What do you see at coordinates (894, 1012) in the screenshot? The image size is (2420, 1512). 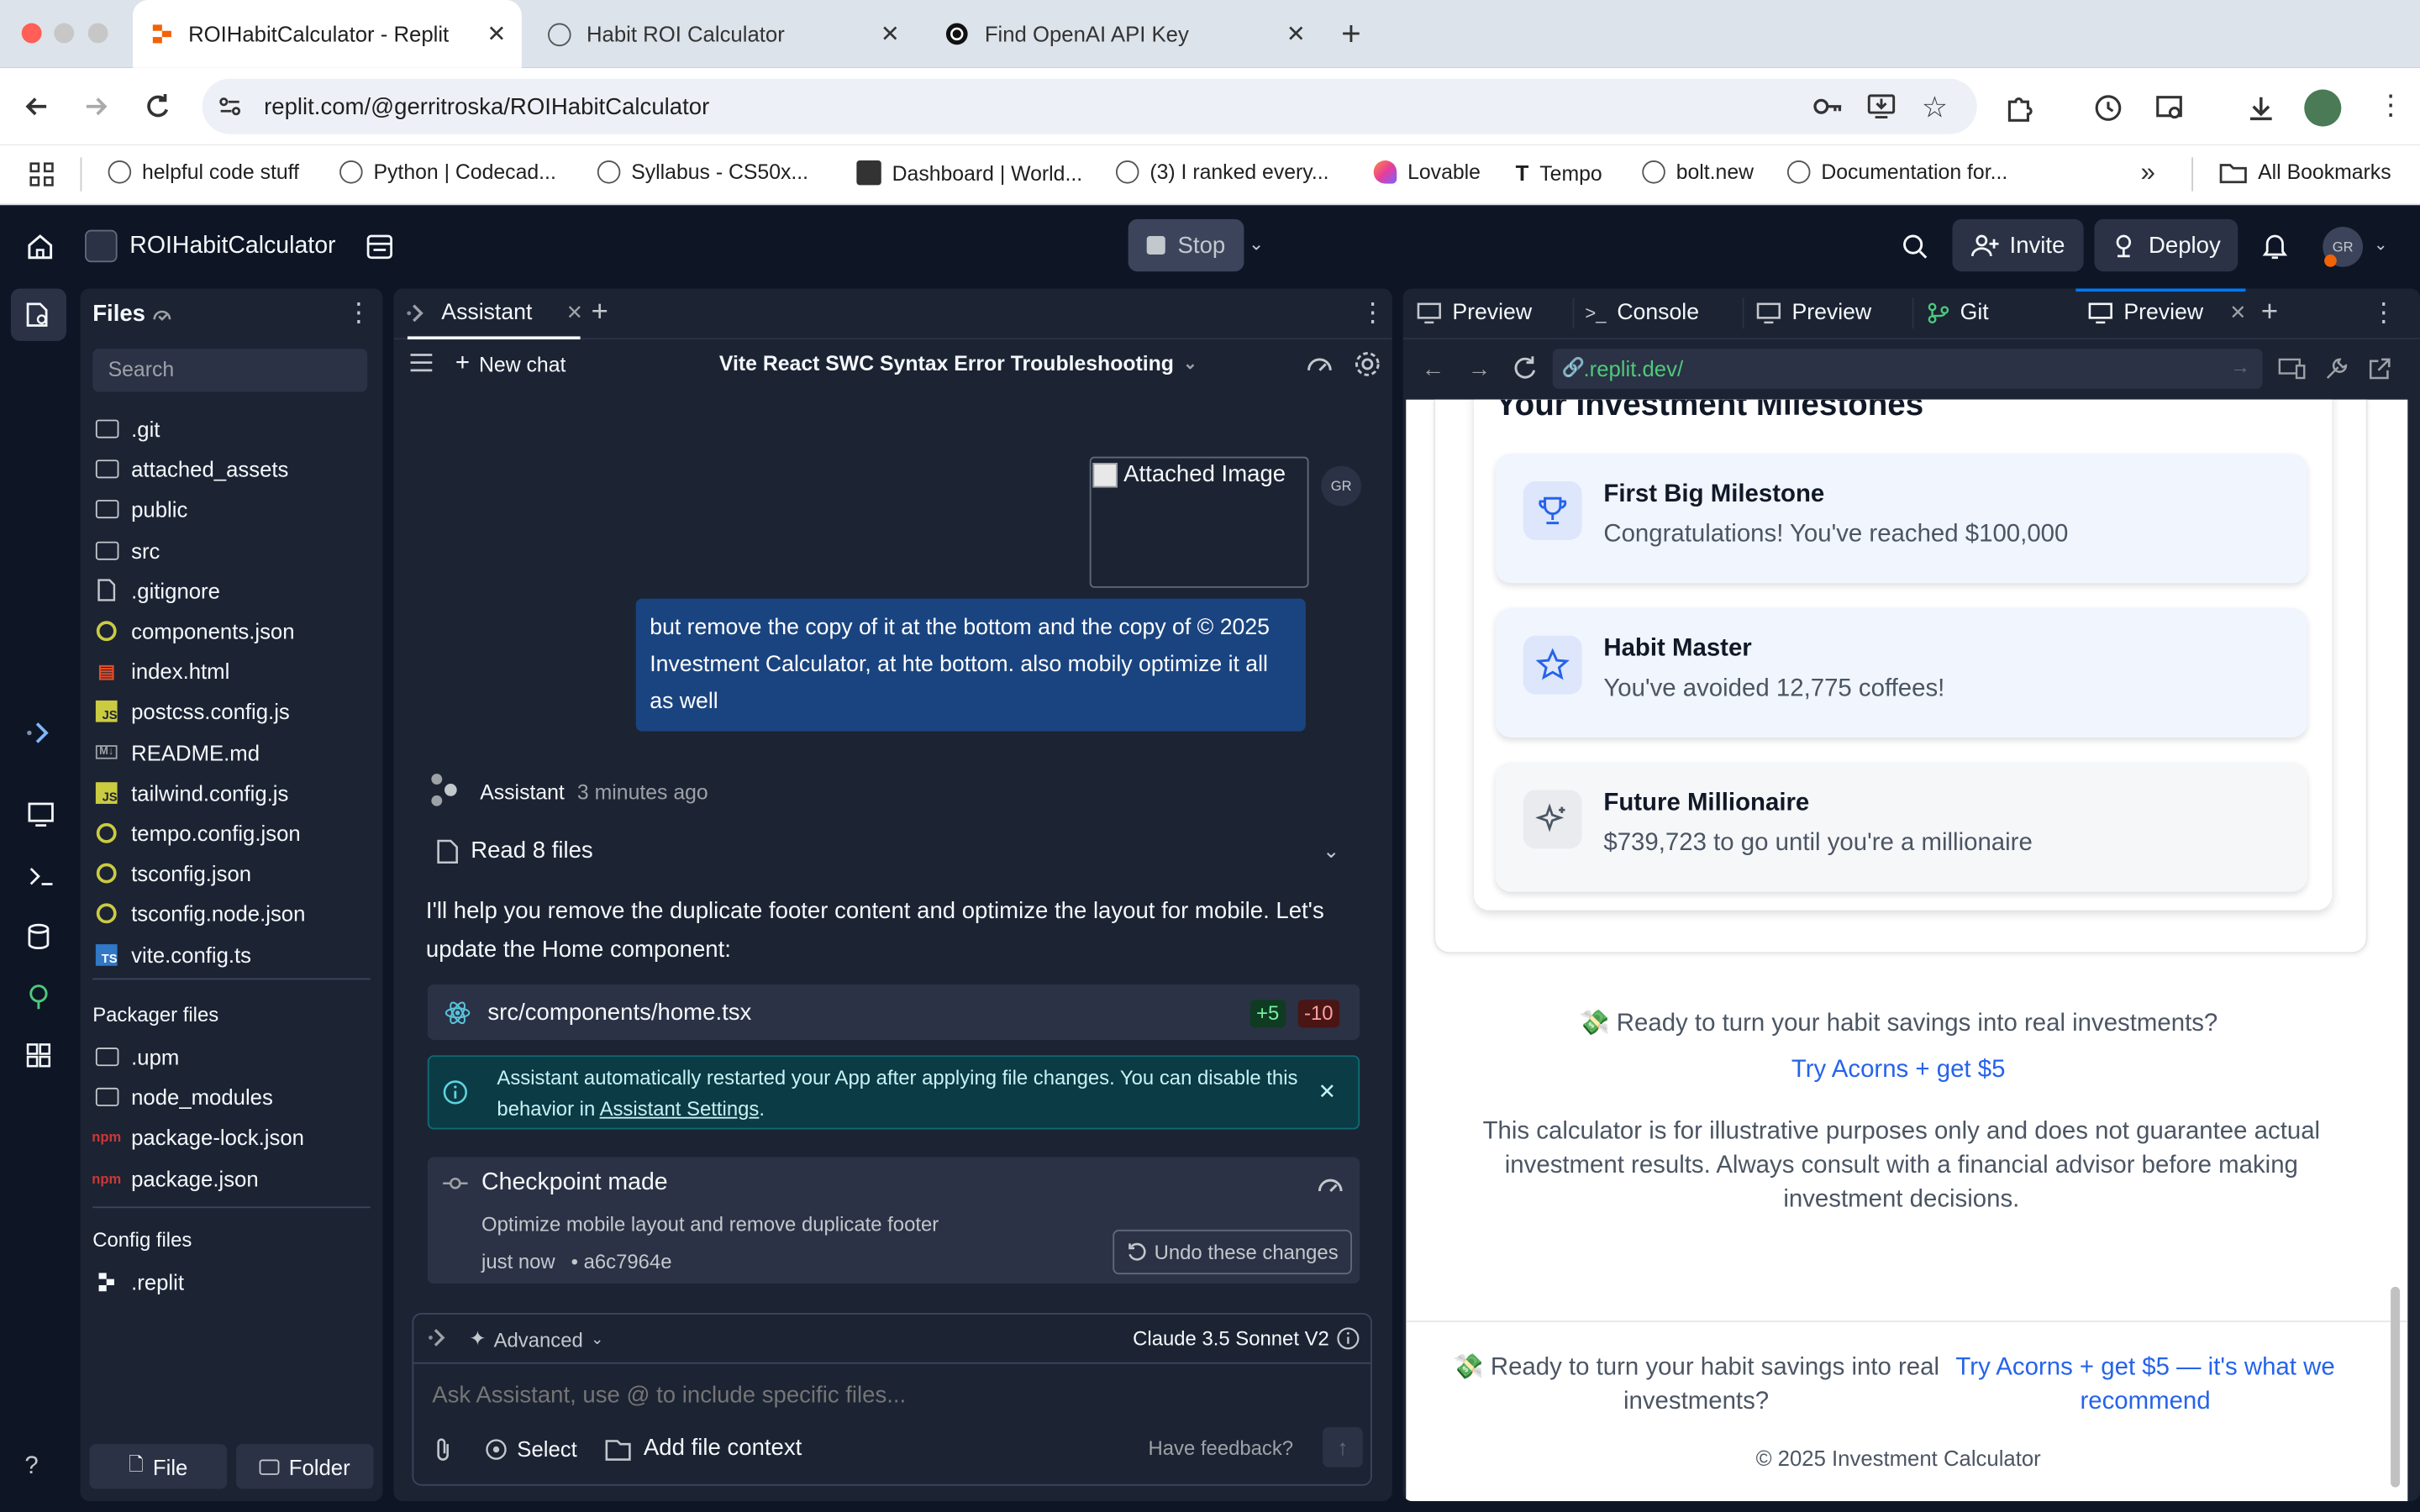 I see `changed-file-chip: src/components/home.tsx +5 -10` at bounding box center [894, 1012].